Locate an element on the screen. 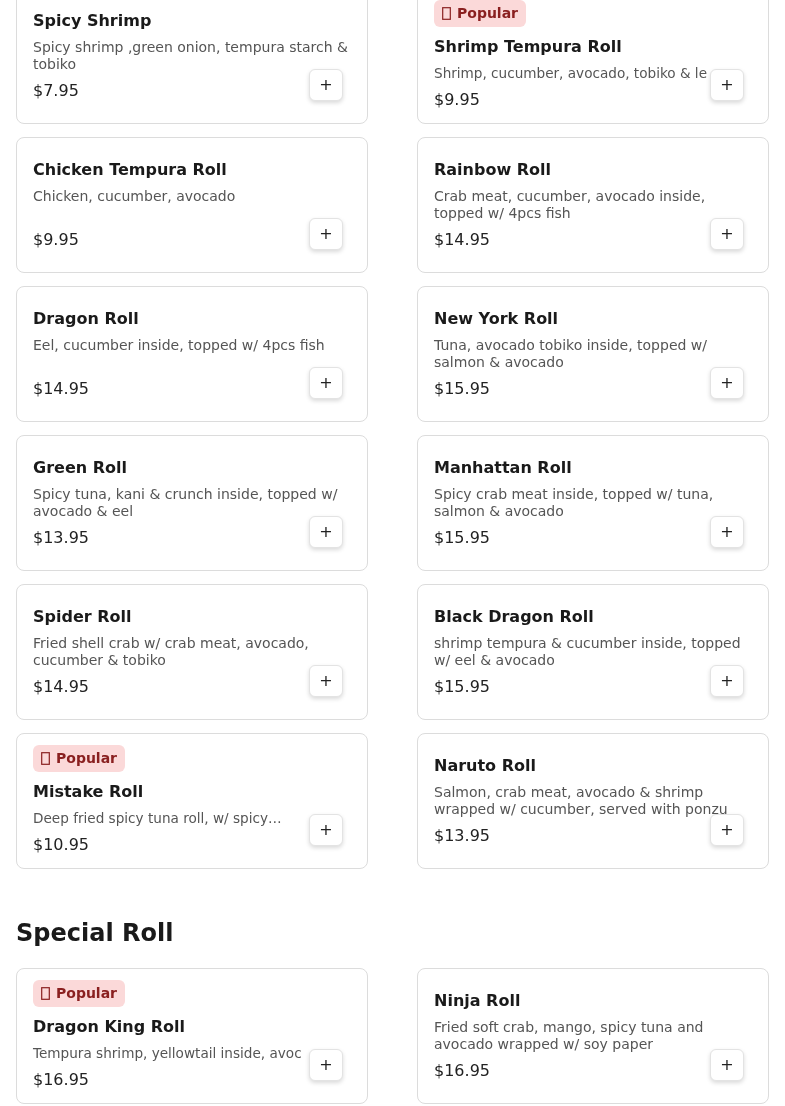 The width and height of the screenshot is (785, 1106). item-description: Fried soft crab, mango, spicy tuna and avocado wrapped w/ soy paper is located at coordinates (569, 1035).